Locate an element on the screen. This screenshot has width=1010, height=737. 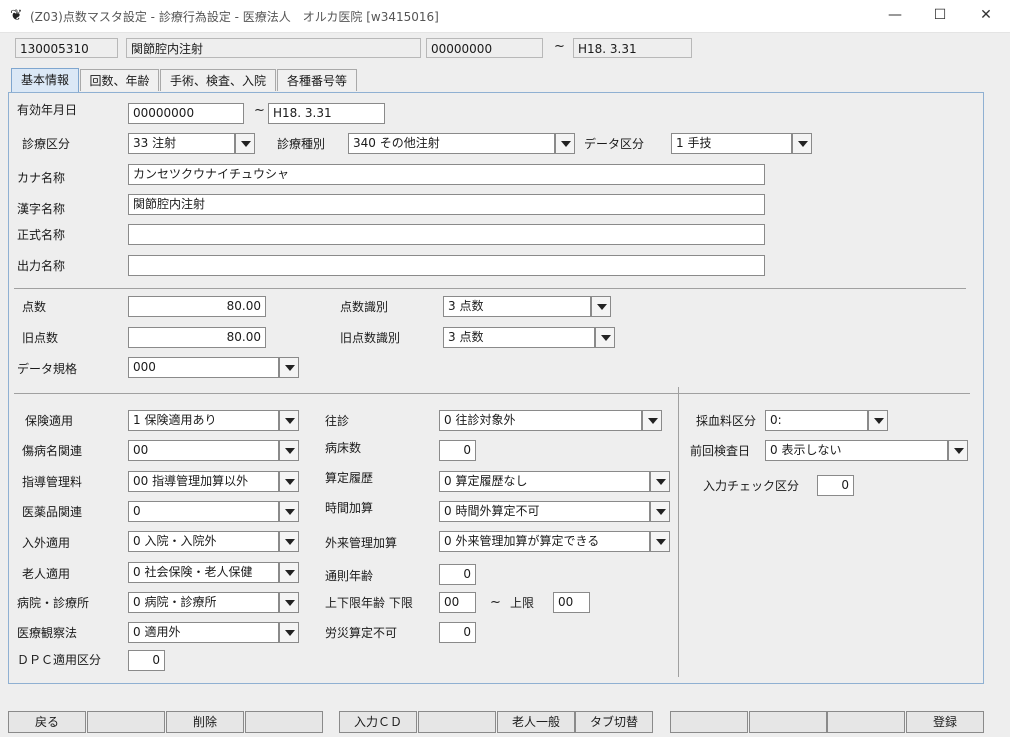
old-shikibetsu-label: 旧点数識別 is located at coordinates (370, 338).